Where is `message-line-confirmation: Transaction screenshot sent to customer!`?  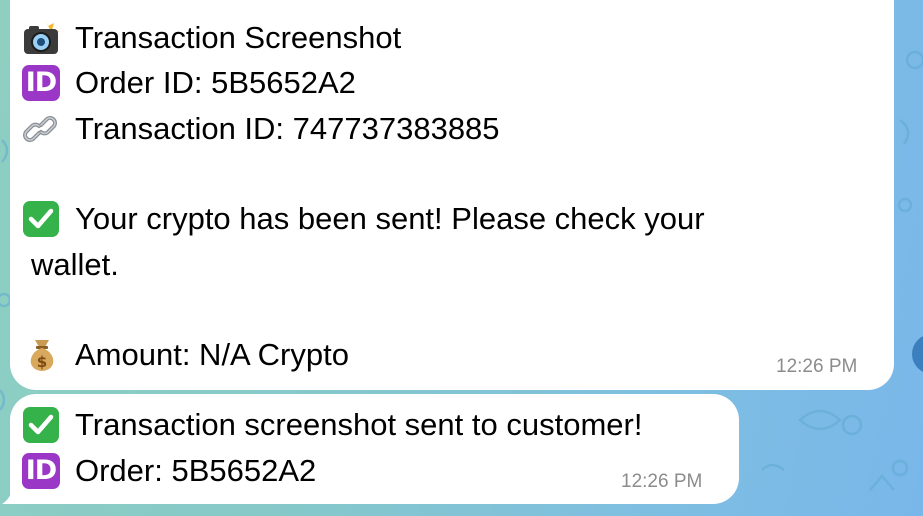 message-line-confirmation: Transaction screenshot sent to customer! is located at coordinates (331, 425).